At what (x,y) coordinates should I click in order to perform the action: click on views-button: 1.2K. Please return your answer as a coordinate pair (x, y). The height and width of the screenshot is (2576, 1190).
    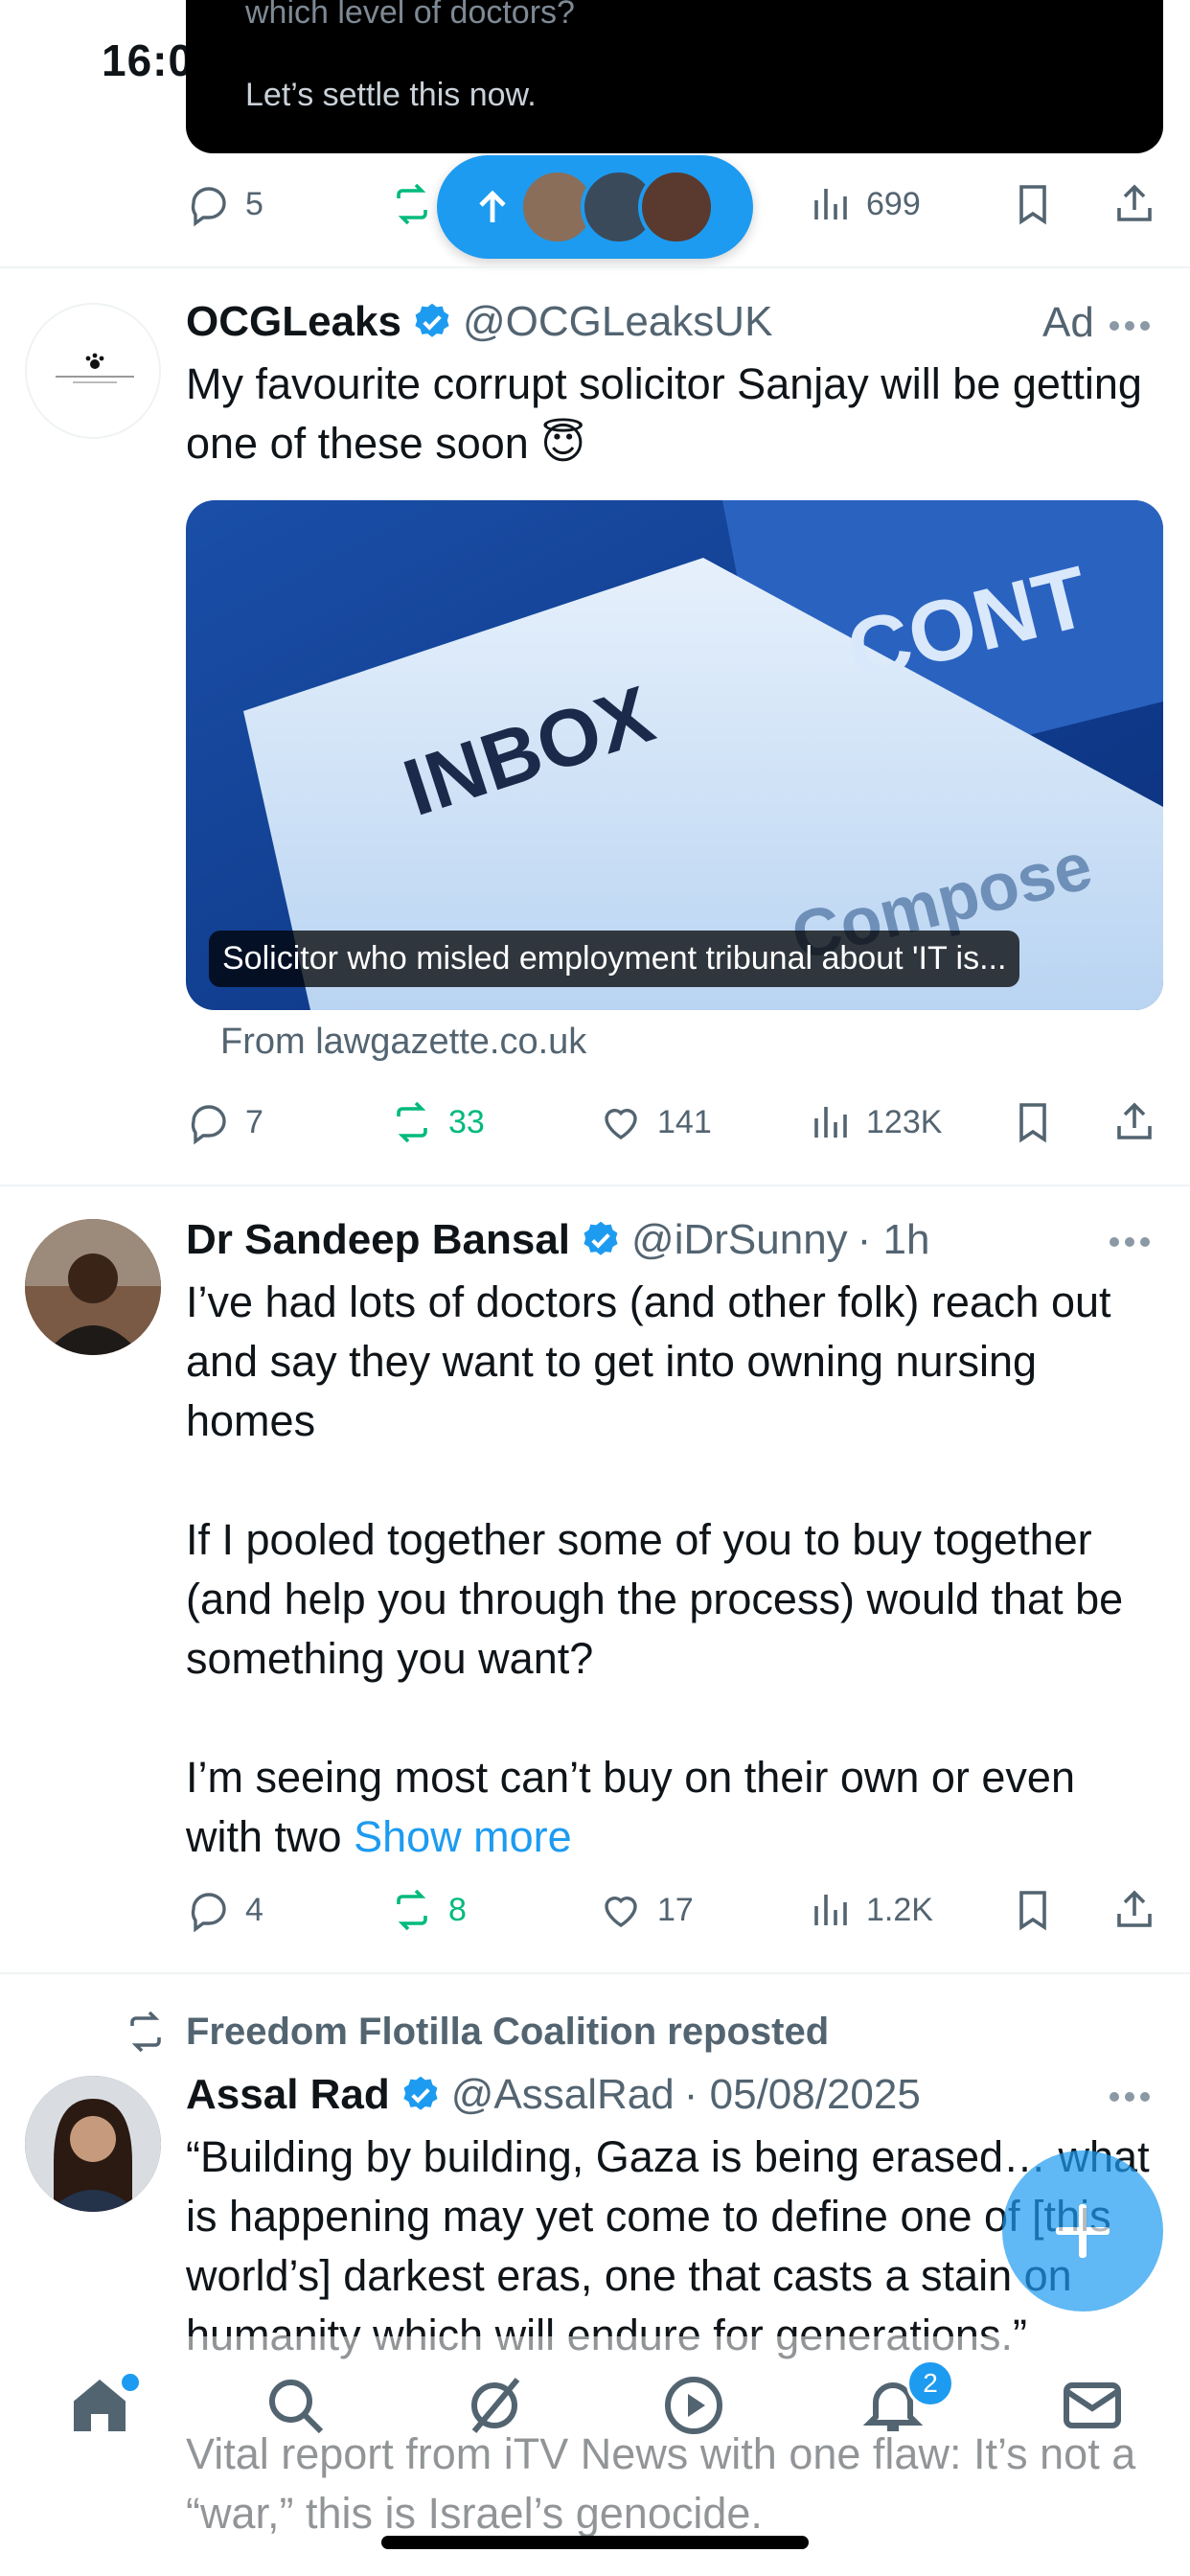
    Looking at the image, I should click on (870, 1910).